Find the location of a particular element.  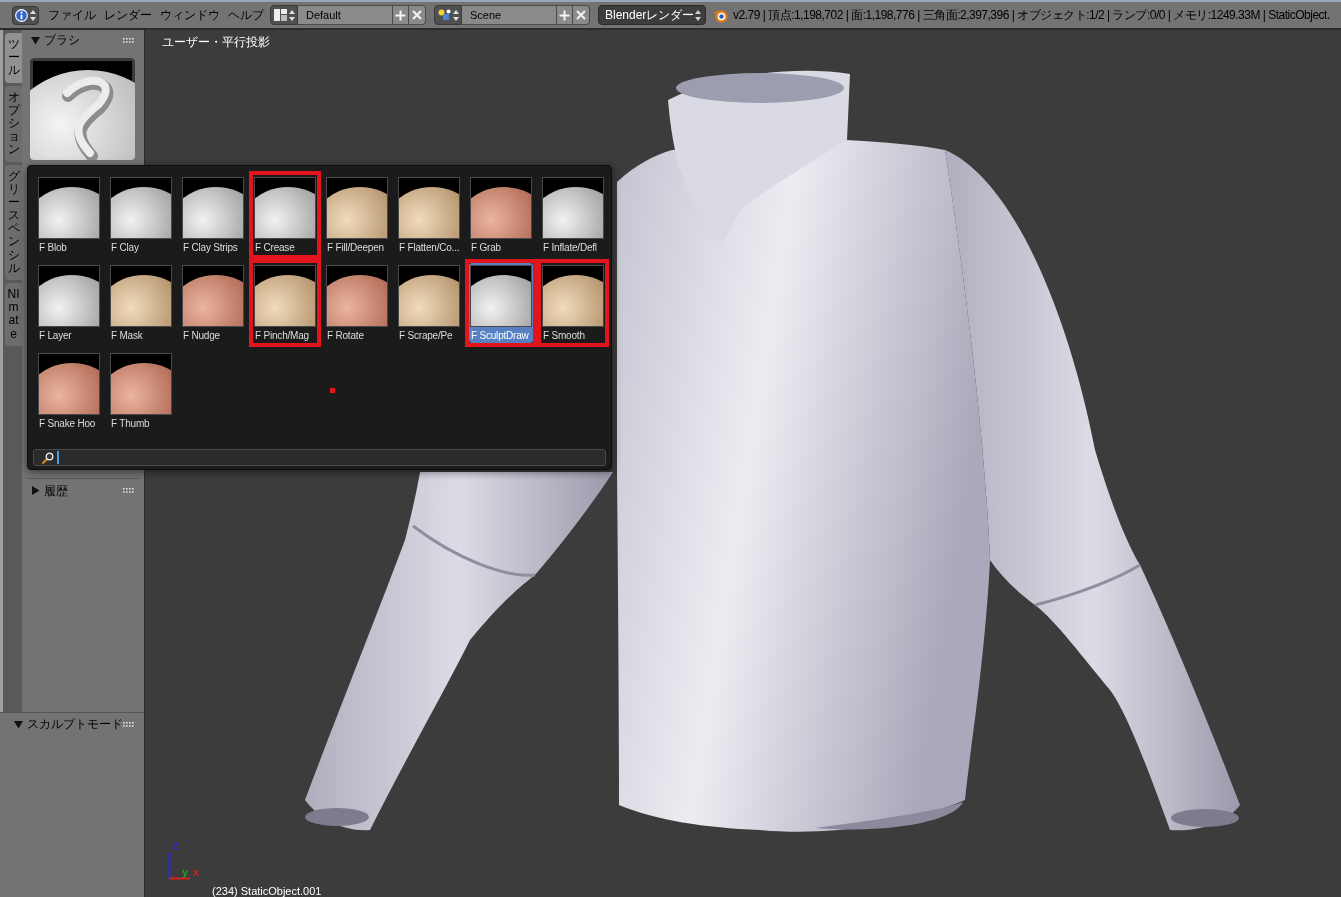

object-label: (234) StaticObject.001 is located at coordinates (267, 891).